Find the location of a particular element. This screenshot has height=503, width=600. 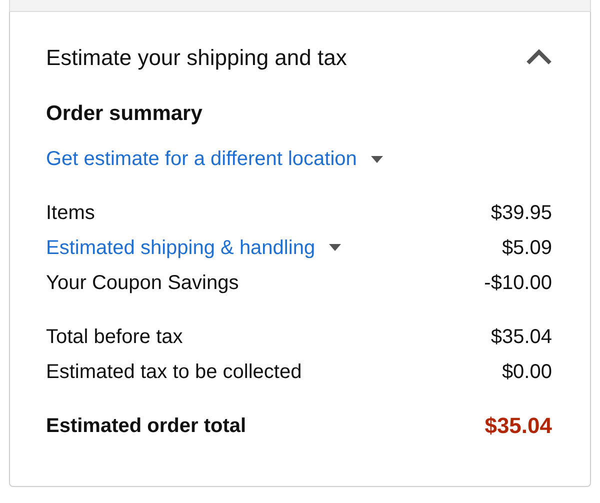

chevron-up-icon is located at coordinates (539, 57).